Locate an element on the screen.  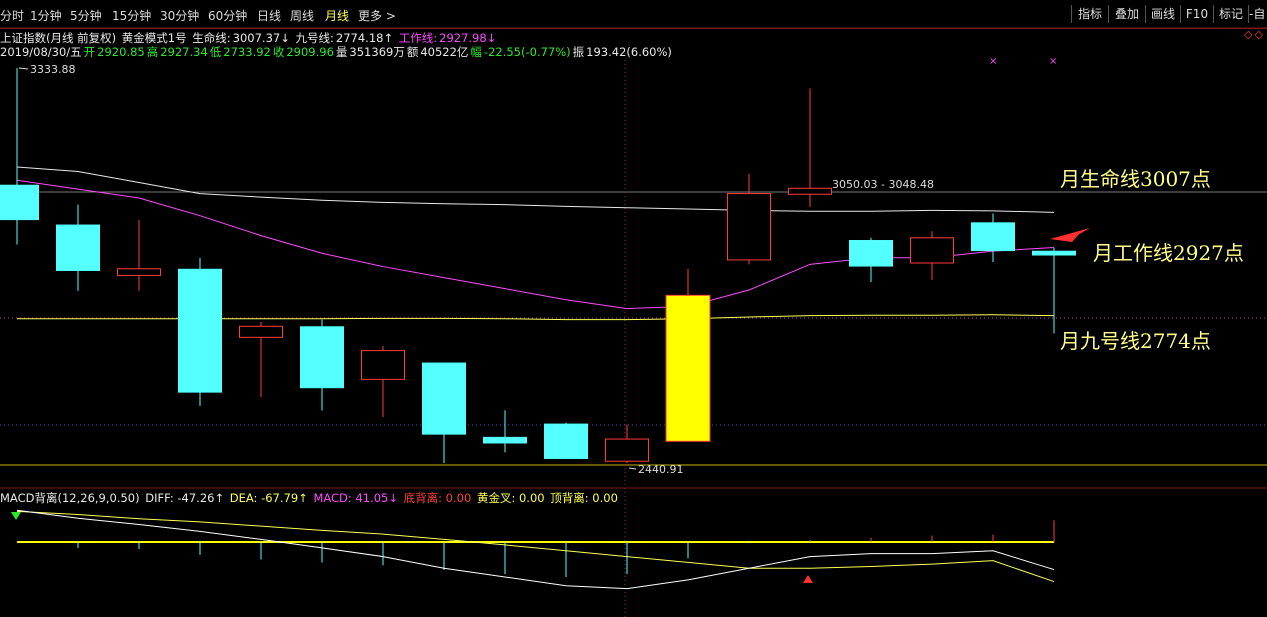
max-price-label: 3333.88 is located at coordinates (53, 69).